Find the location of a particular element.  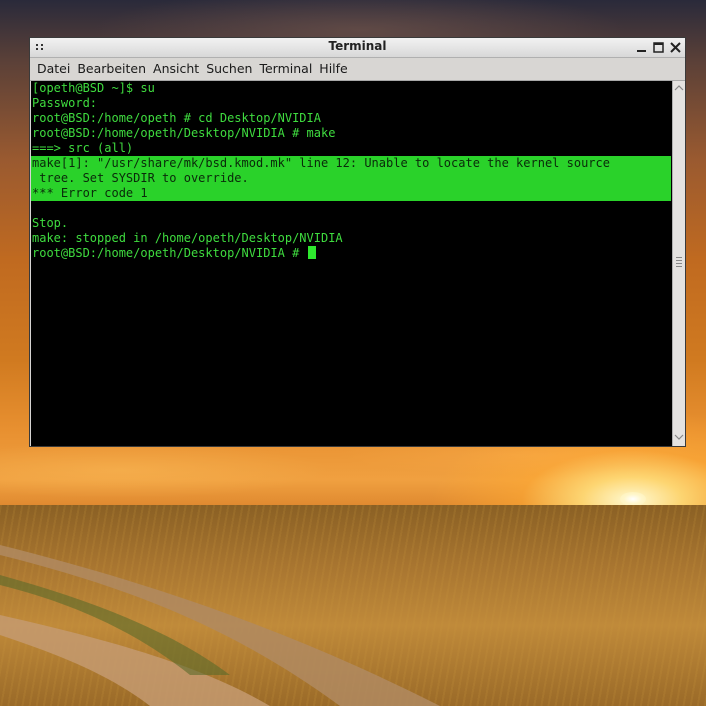

menu-datei: Datei is located at coordinates (53, 69).